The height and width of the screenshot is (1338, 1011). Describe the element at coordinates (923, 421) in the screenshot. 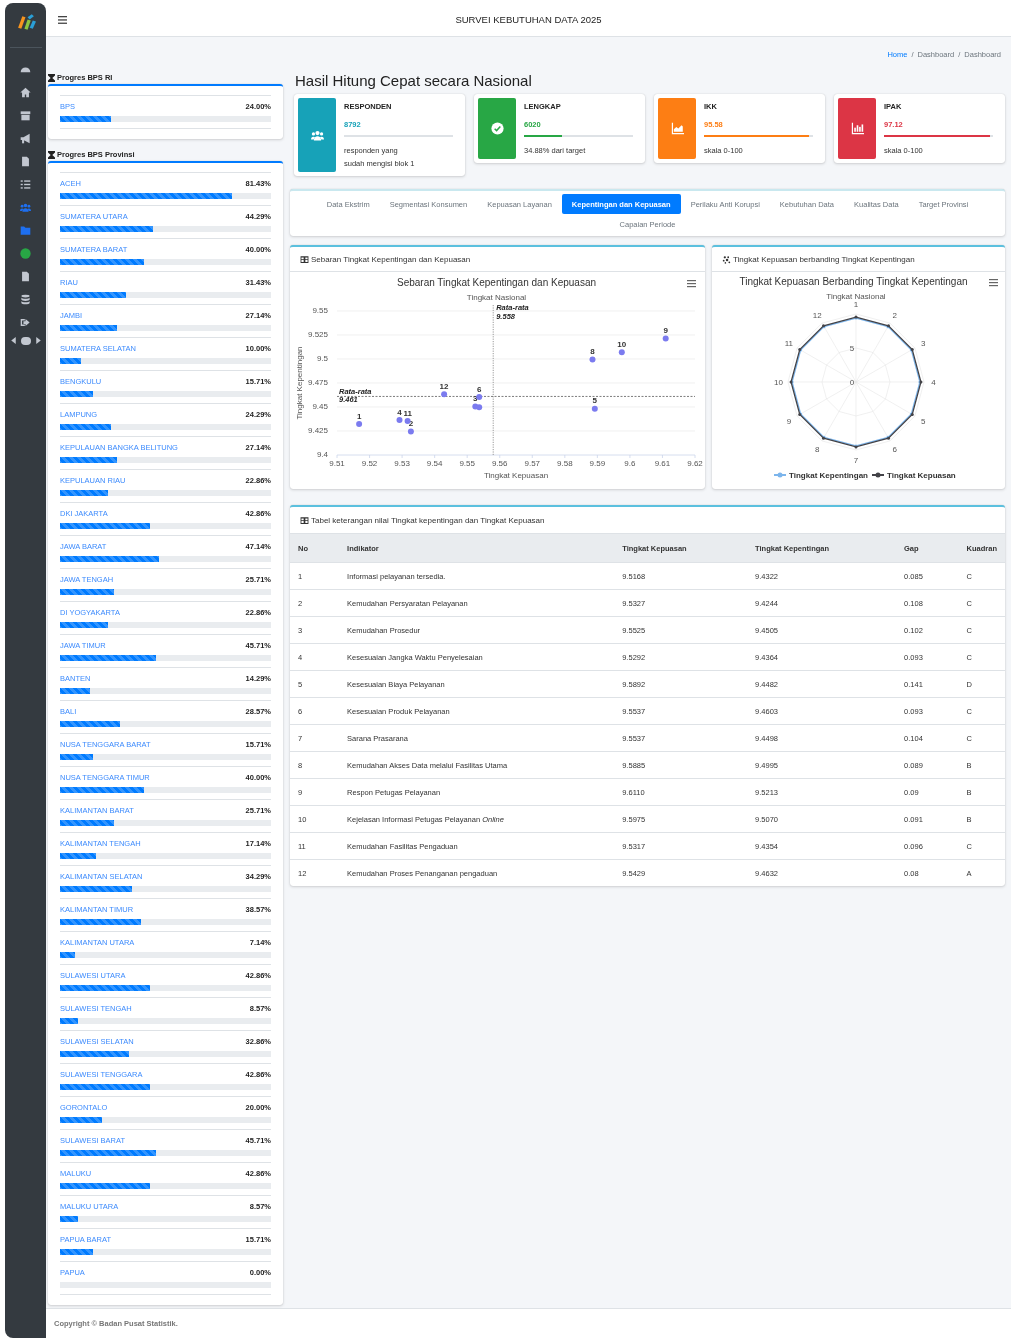

I see `axis-label: 5` at that location.